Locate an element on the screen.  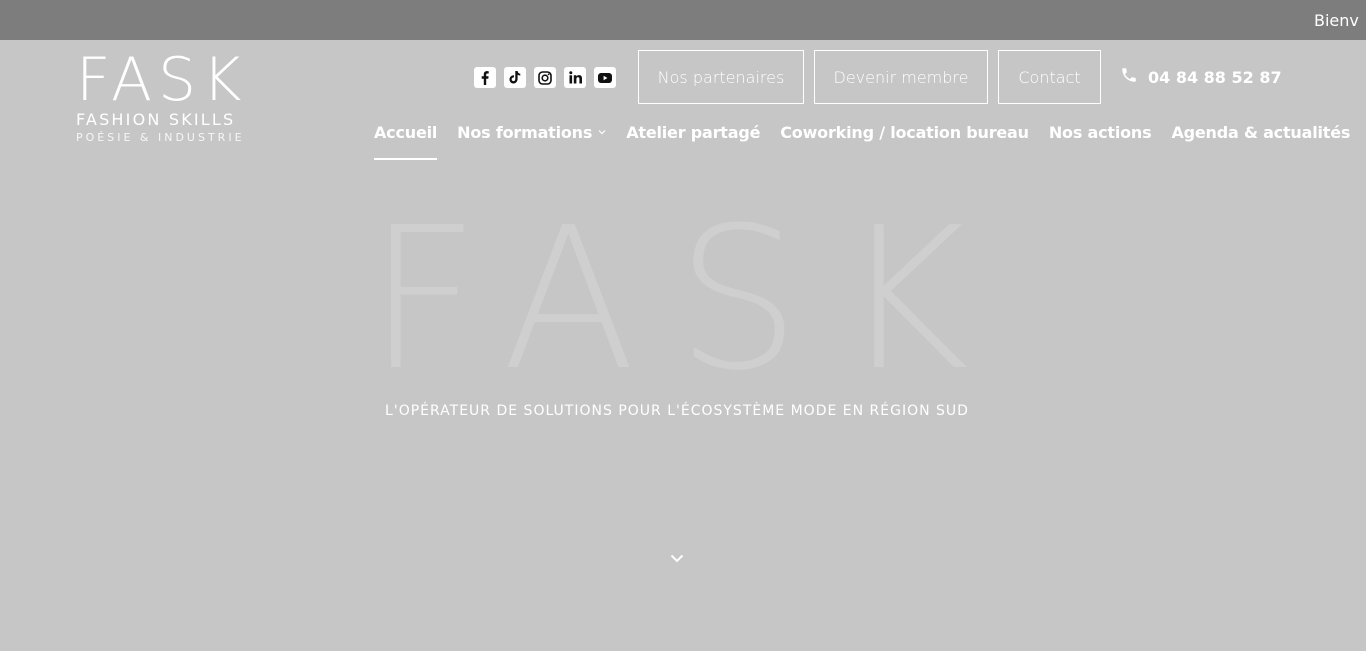
nav-label-agenda: Agenda & actualités is located at coordinates (1261, 132).